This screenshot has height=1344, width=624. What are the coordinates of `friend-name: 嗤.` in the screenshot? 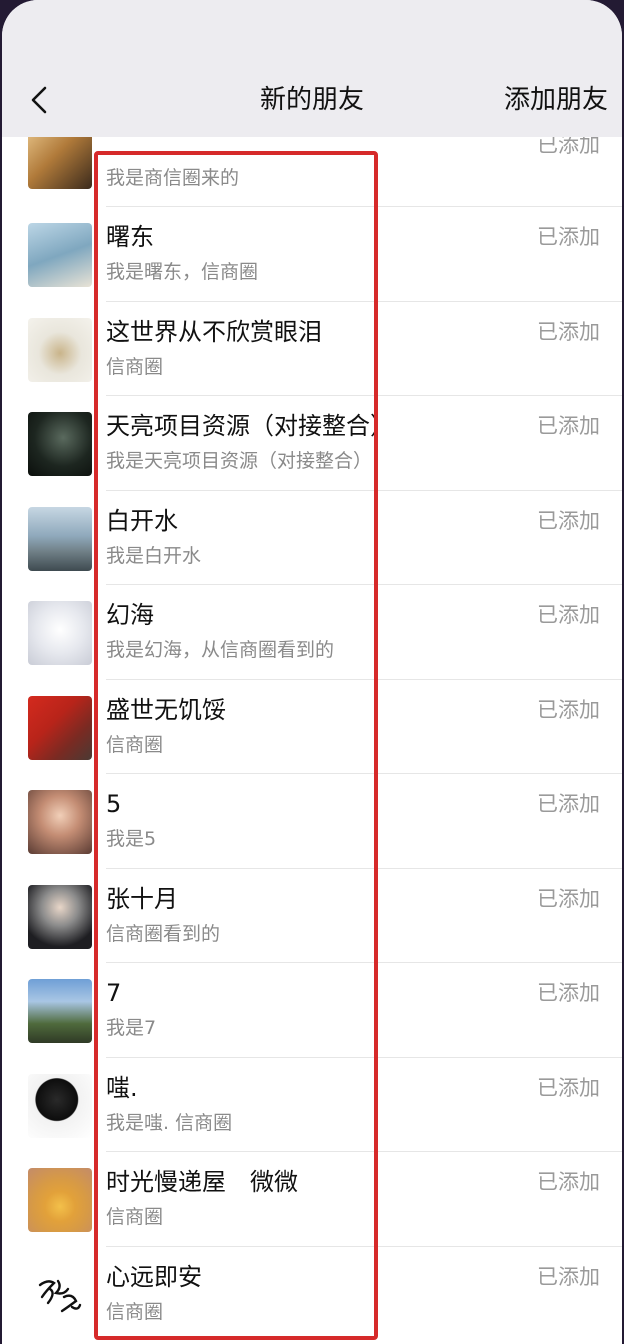 It's located at (122, 1087).